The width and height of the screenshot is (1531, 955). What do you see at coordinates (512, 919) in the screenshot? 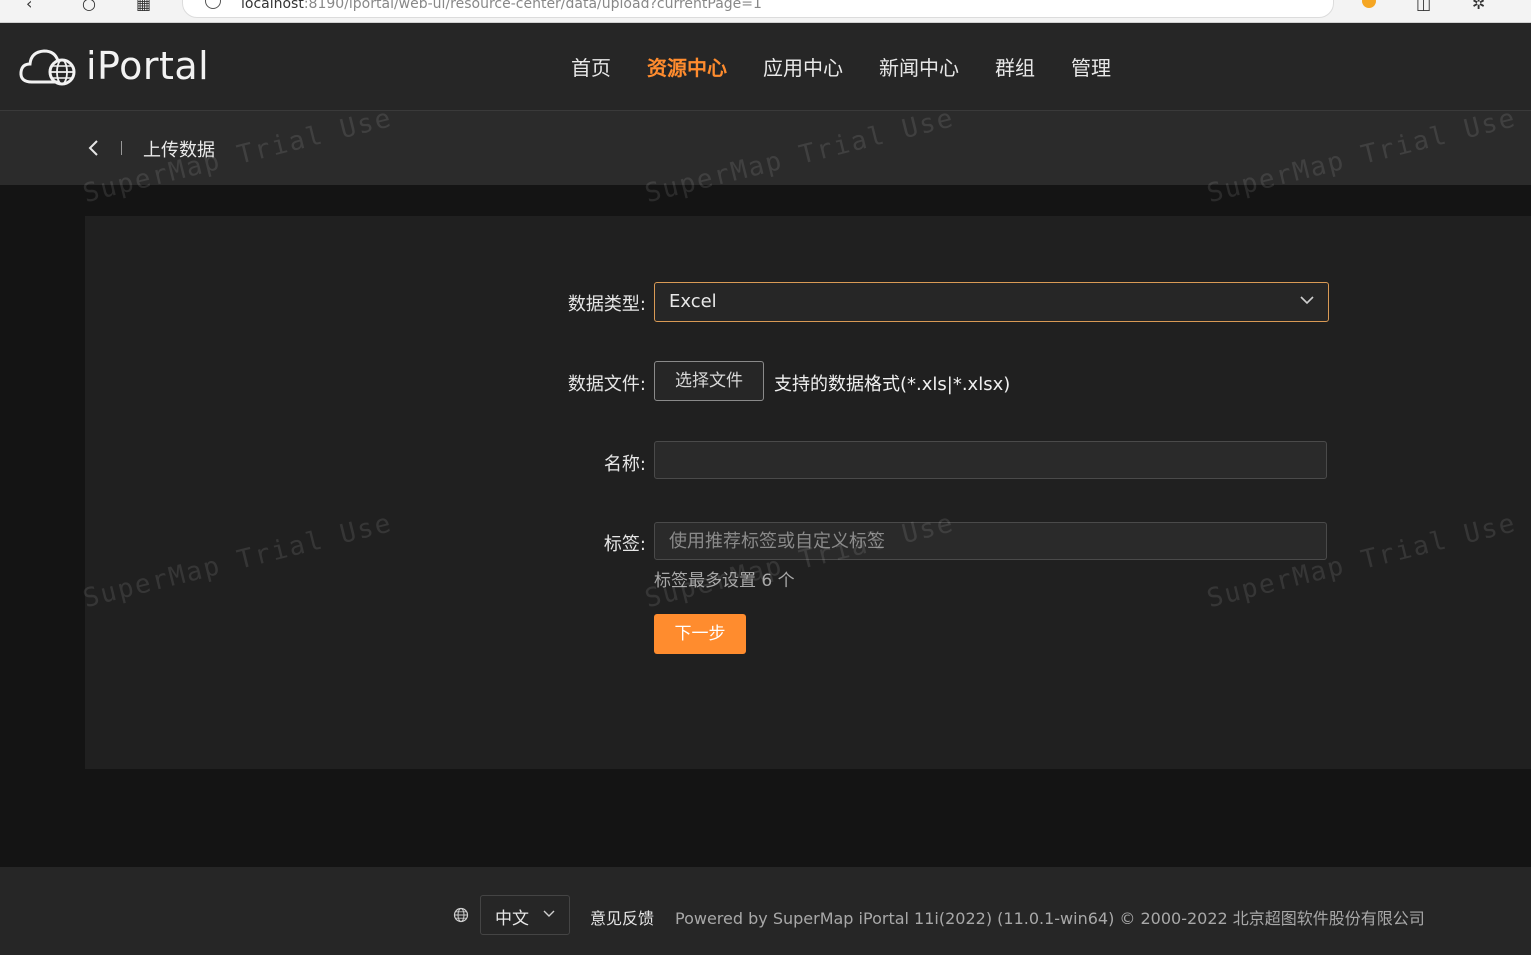
I see `language-value: 中文` at bounding box center [512, 919].